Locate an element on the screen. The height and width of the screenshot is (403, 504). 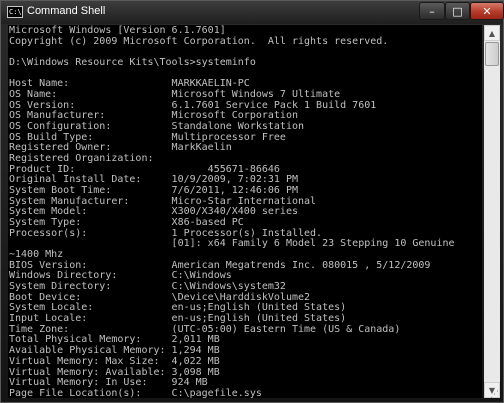
close-button: ✕ is located at coordinates (487, 11).